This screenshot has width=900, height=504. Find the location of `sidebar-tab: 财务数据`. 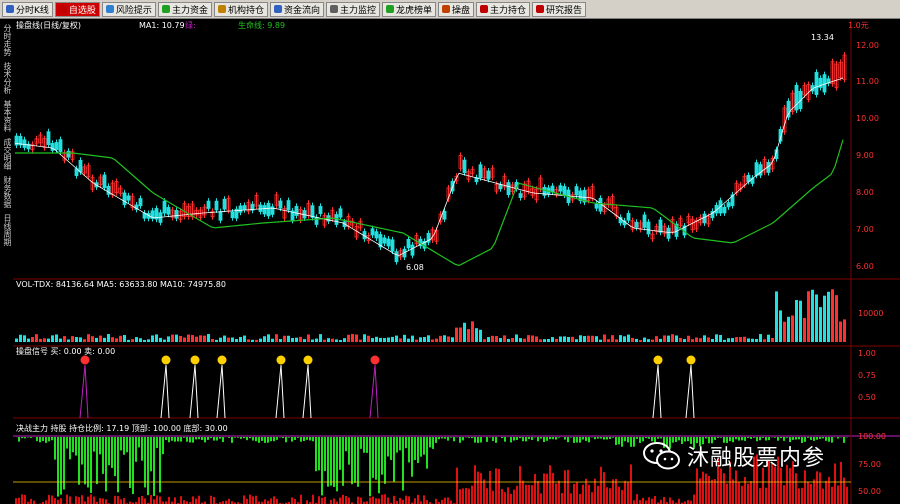

sidebar-tab: 财务数据 is located at coordinates (6, 192).